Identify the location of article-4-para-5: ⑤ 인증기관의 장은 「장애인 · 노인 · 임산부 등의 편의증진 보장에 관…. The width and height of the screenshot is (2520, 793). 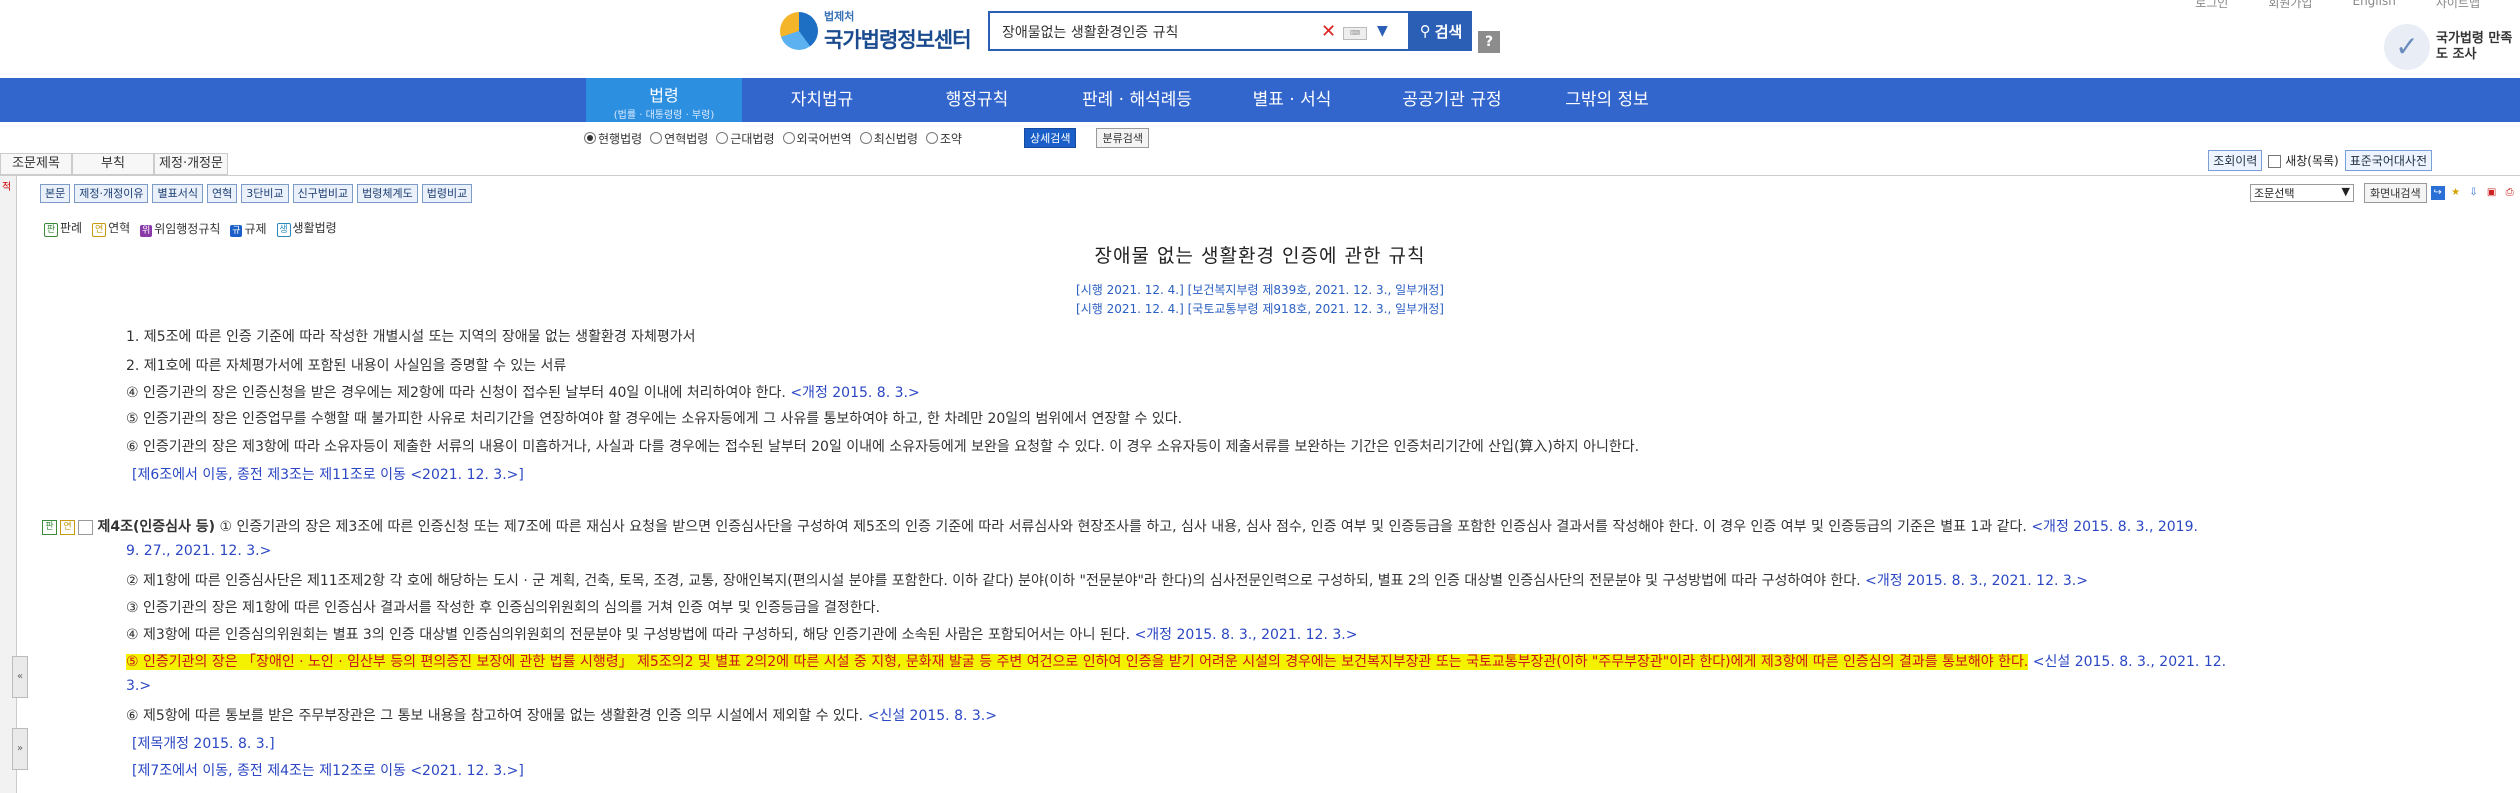
(1176, 661).